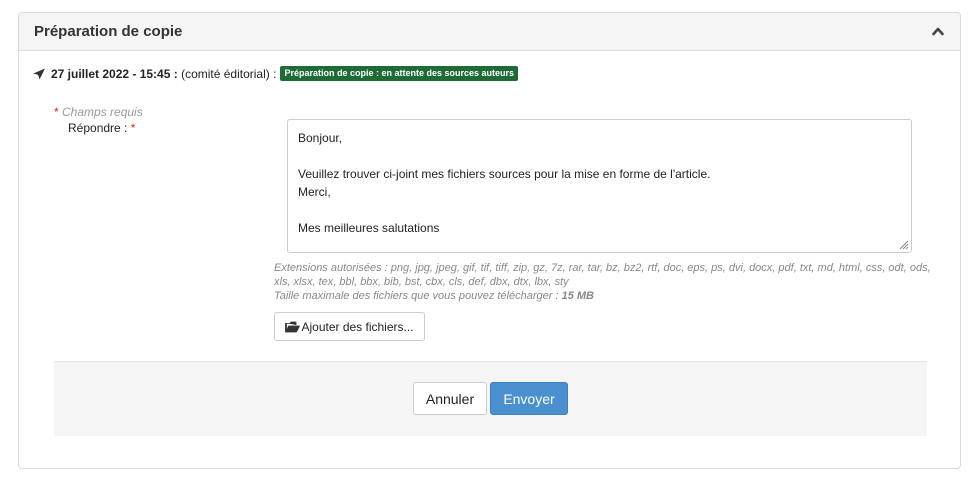 The height and width of the screenshot is (483, 978). Describe the element at coordinates (450, 398) in the screenshot. I see `cancel-button: Annuler` at that location.